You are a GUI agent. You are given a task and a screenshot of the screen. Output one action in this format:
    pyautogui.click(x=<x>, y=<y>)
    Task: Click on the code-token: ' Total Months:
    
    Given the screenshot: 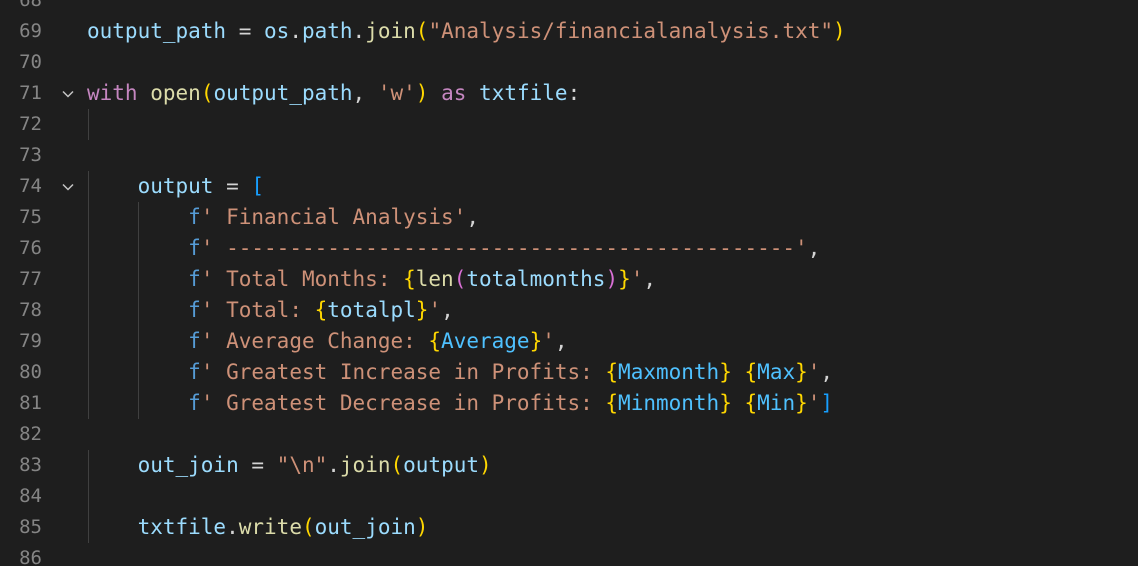 What is the action you would take?
    pyautogui.click(x=302, y=279)
    